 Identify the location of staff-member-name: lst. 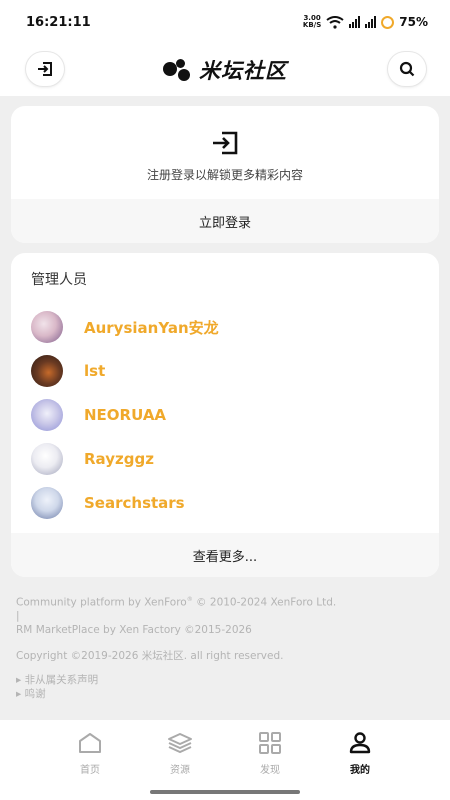
(94, 371).